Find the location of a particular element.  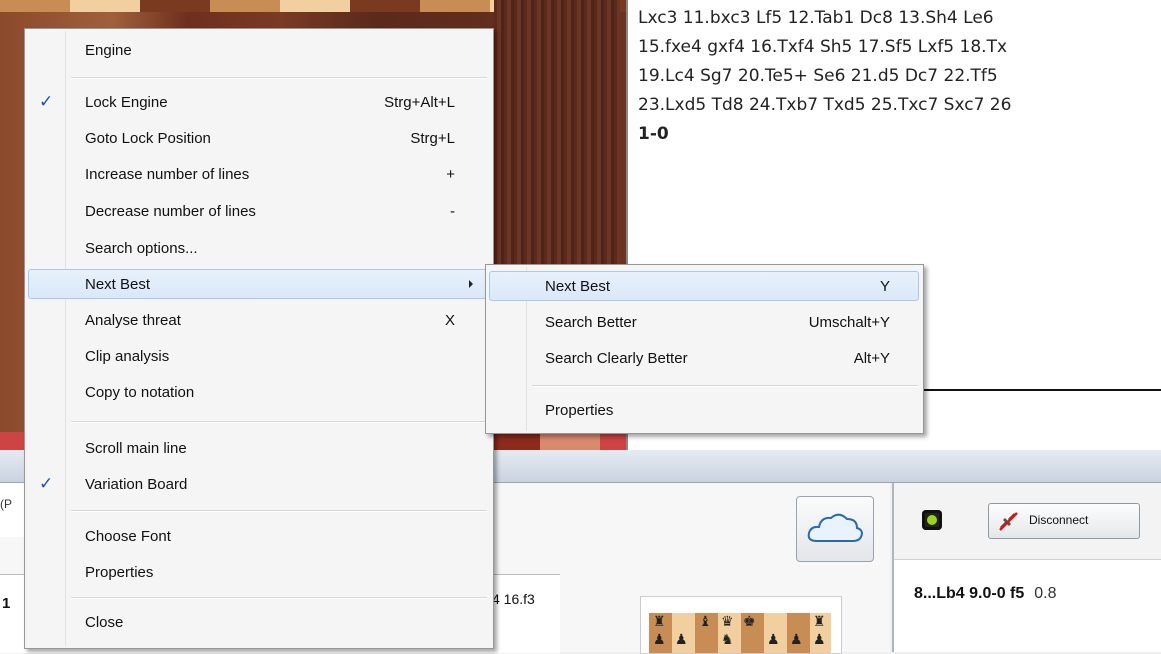

menu-item-label: Copy to notation is located at coordinates (140, 392).